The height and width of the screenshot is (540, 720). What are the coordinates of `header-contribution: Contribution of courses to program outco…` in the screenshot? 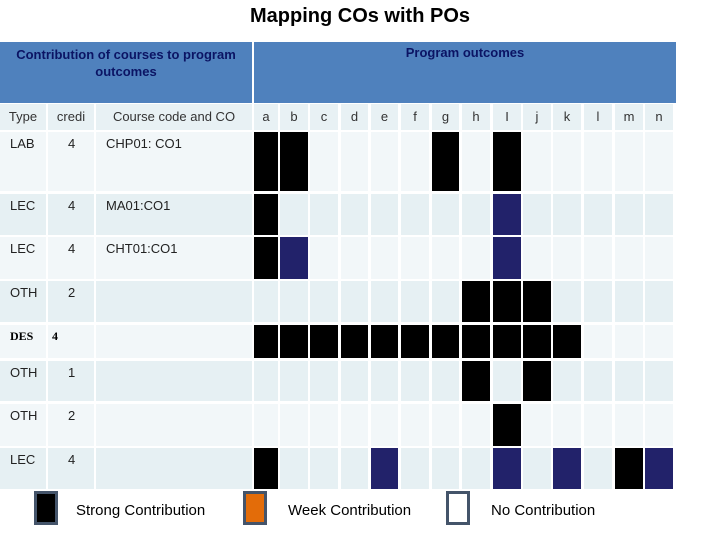 It's located at (126, 72).